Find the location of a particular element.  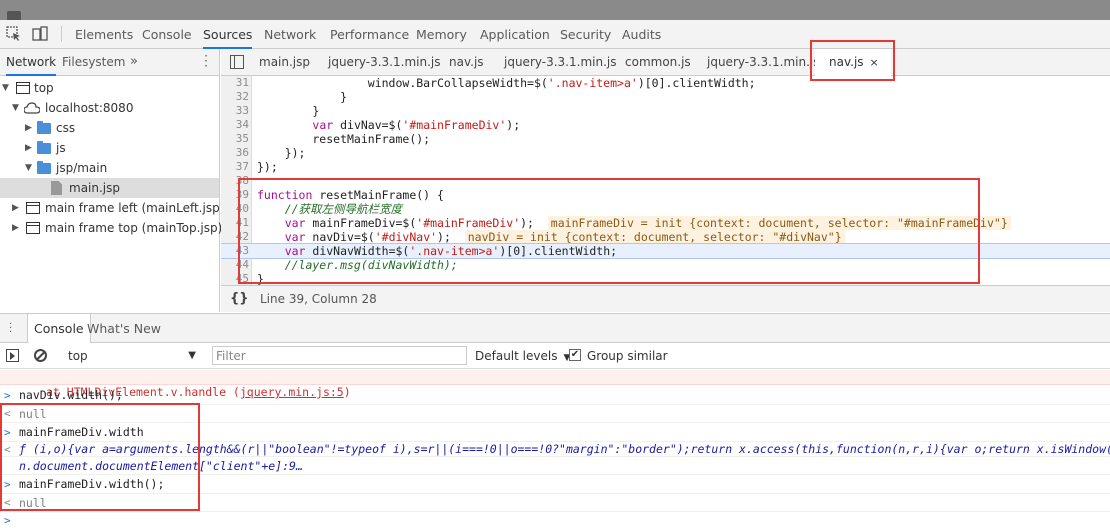

tree-item-label: main.jsp is located at coordinates (94, 188).